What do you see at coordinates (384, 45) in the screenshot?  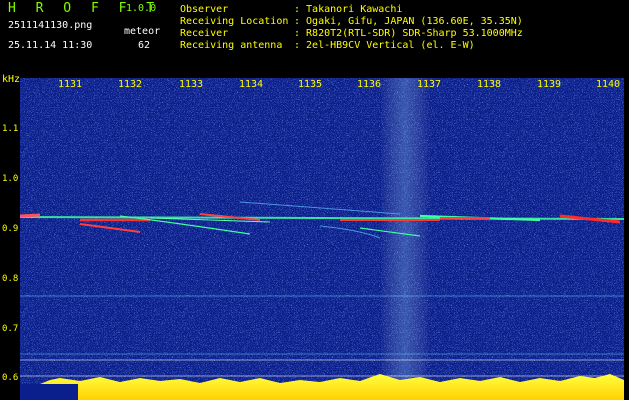 I see `antenna-value: : 2el-HB9CV Vertical (el. E-W)` at bounding box center [384, 45].